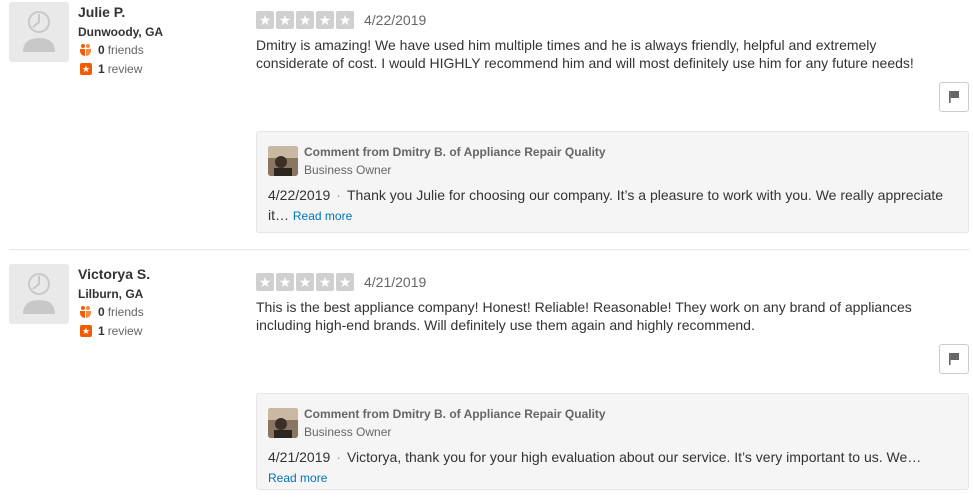  I want to click on owner-comment-date: 4/21/2019, so click(299, 457).